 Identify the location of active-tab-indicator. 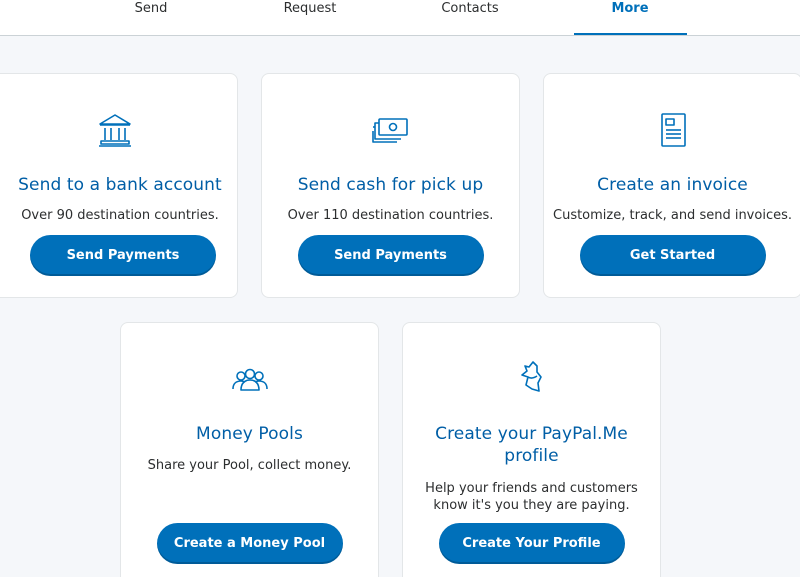
(630, 34).